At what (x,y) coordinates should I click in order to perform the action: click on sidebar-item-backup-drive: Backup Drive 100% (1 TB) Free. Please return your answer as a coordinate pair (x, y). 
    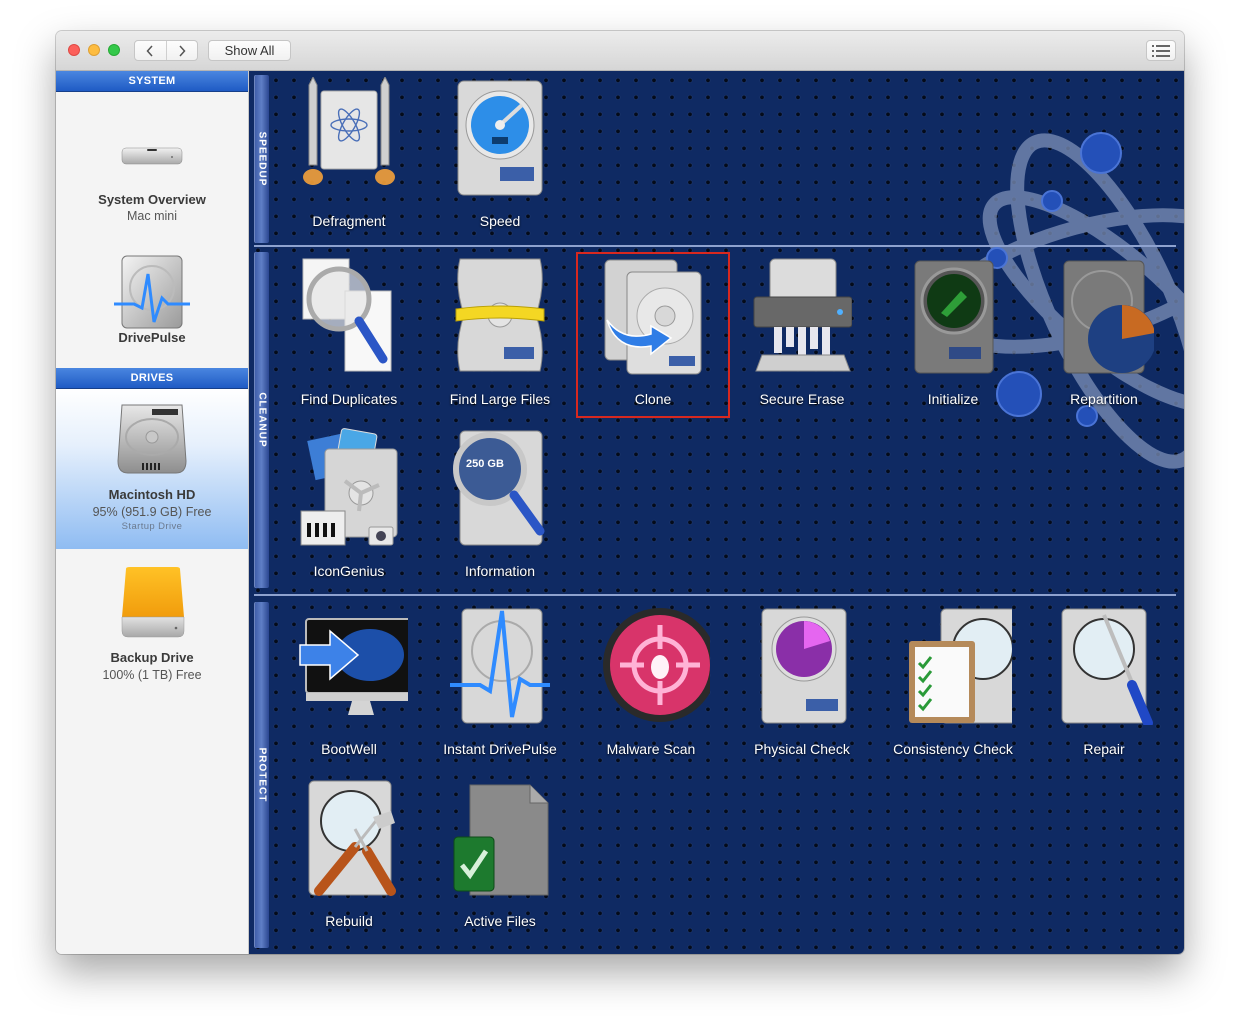
    Looking at the image, I should click on (152, 624).